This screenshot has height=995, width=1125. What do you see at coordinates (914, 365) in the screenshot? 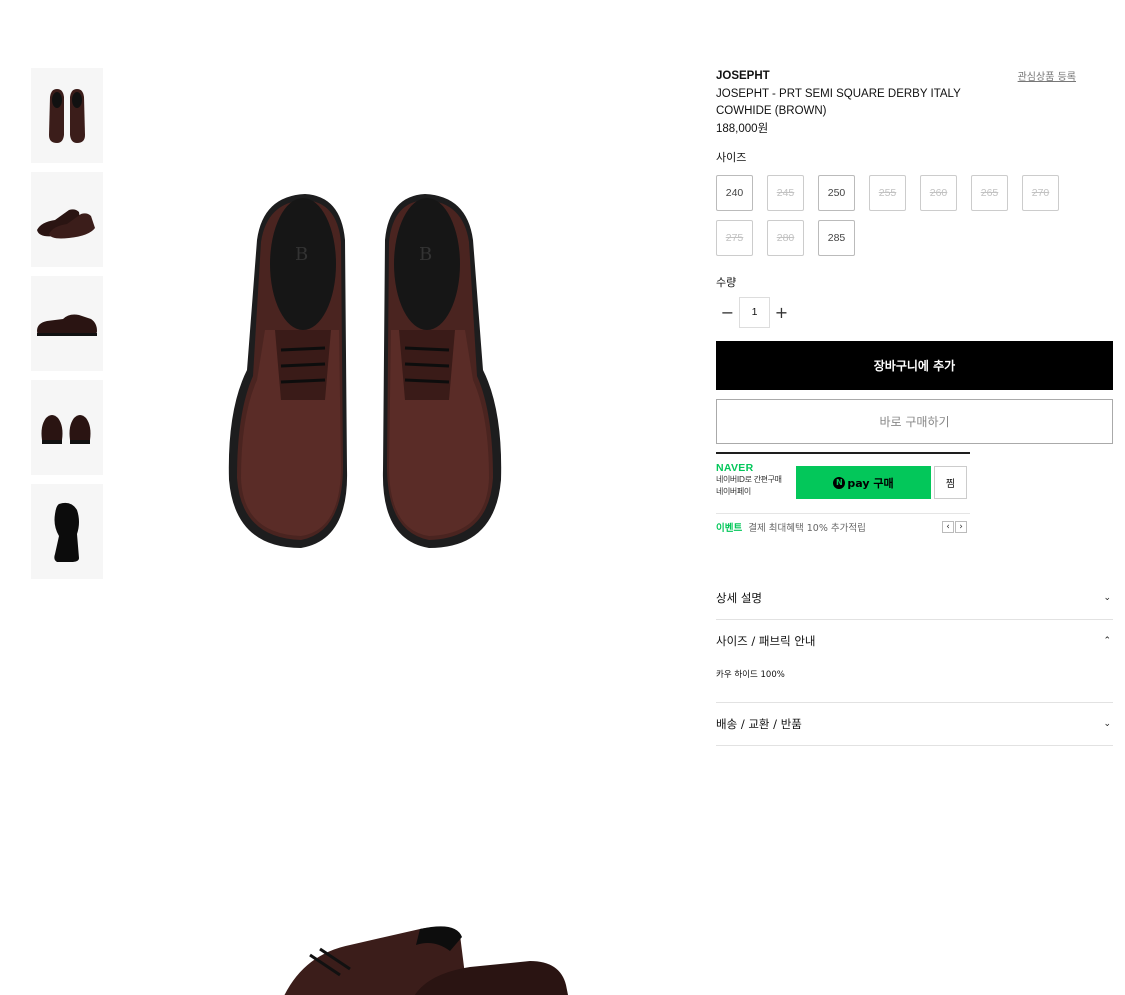
I see `add-to-cart-button: 장바구니에 추가` at bounding box center [914, 365].